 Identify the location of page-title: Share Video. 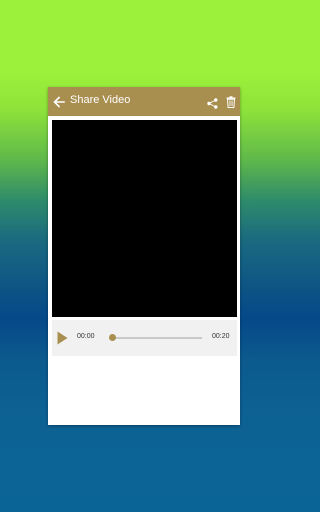
(100, 100).